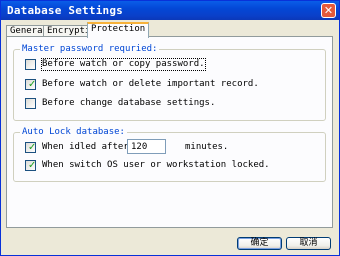 Image resolution: width=340 pixels, height=256 pixels. Describe the element at coordinates (73, 132) in the screenshot. I see `auto-lock-legend: Auto Lock database:` at that location.